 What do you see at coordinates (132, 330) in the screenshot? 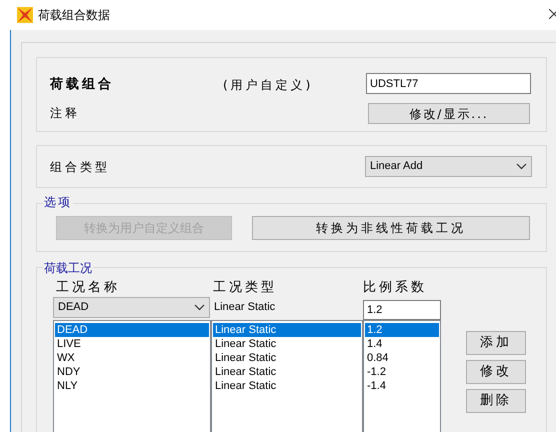
I see `list-row: DEAD` at bounding box center [132, 330].